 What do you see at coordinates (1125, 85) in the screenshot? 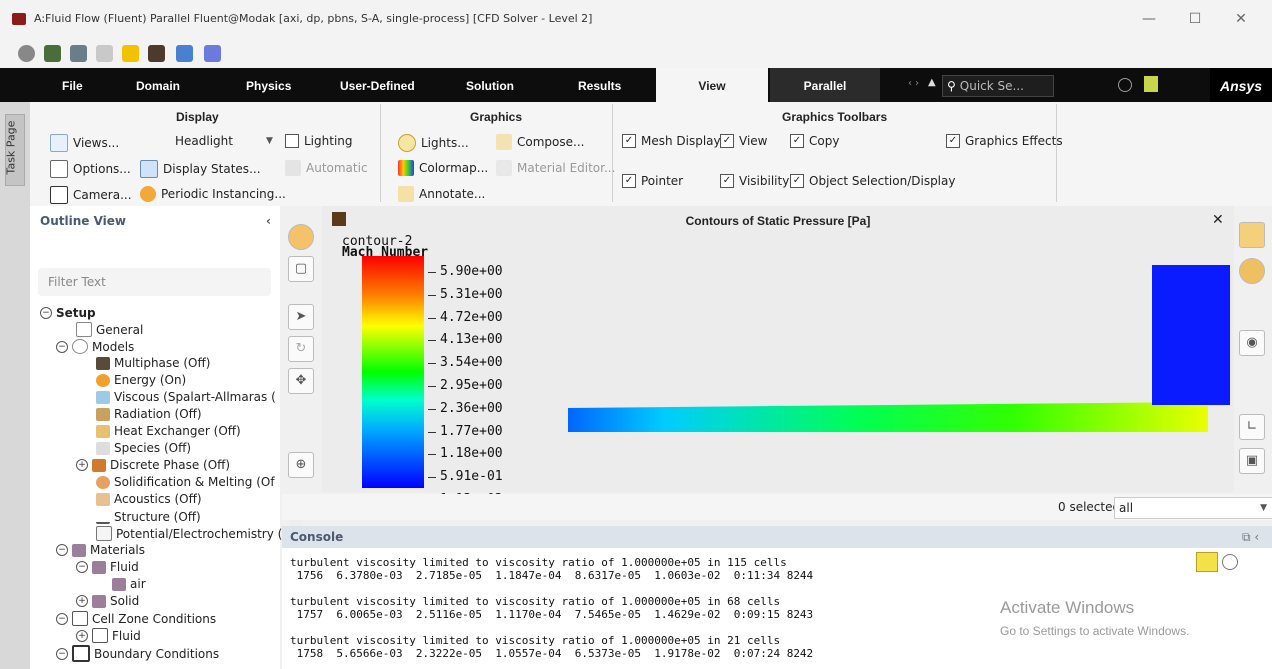
I see `help-icon` at bounding box center [1125, 85].